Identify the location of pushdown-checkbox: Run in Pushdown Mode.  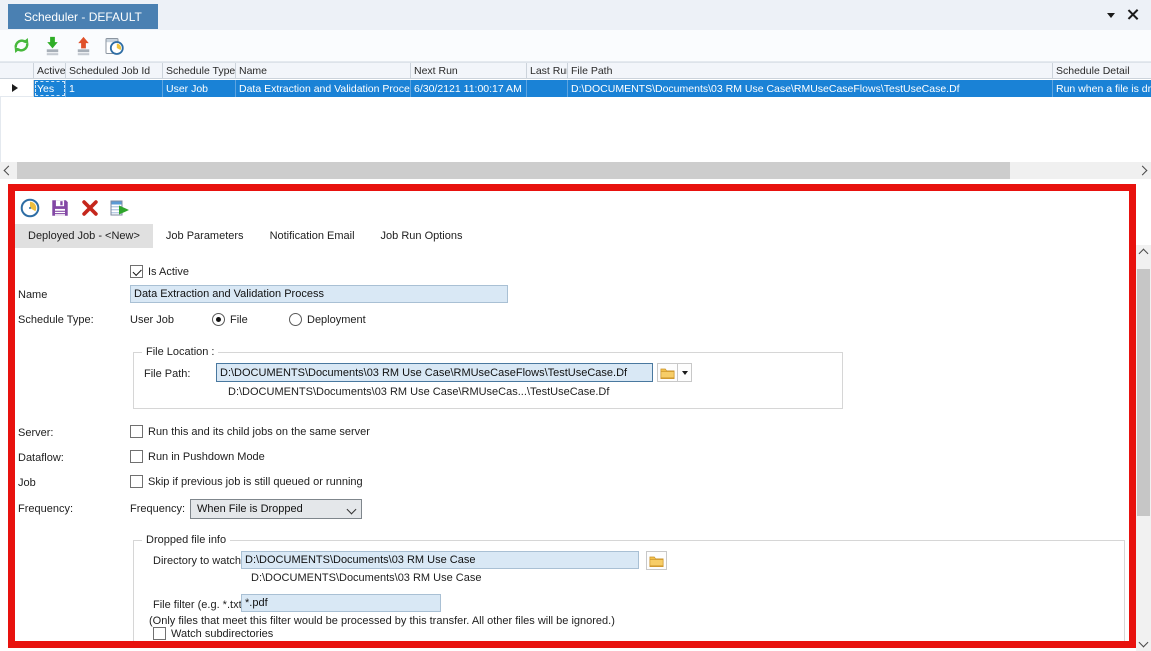
(197, 456).